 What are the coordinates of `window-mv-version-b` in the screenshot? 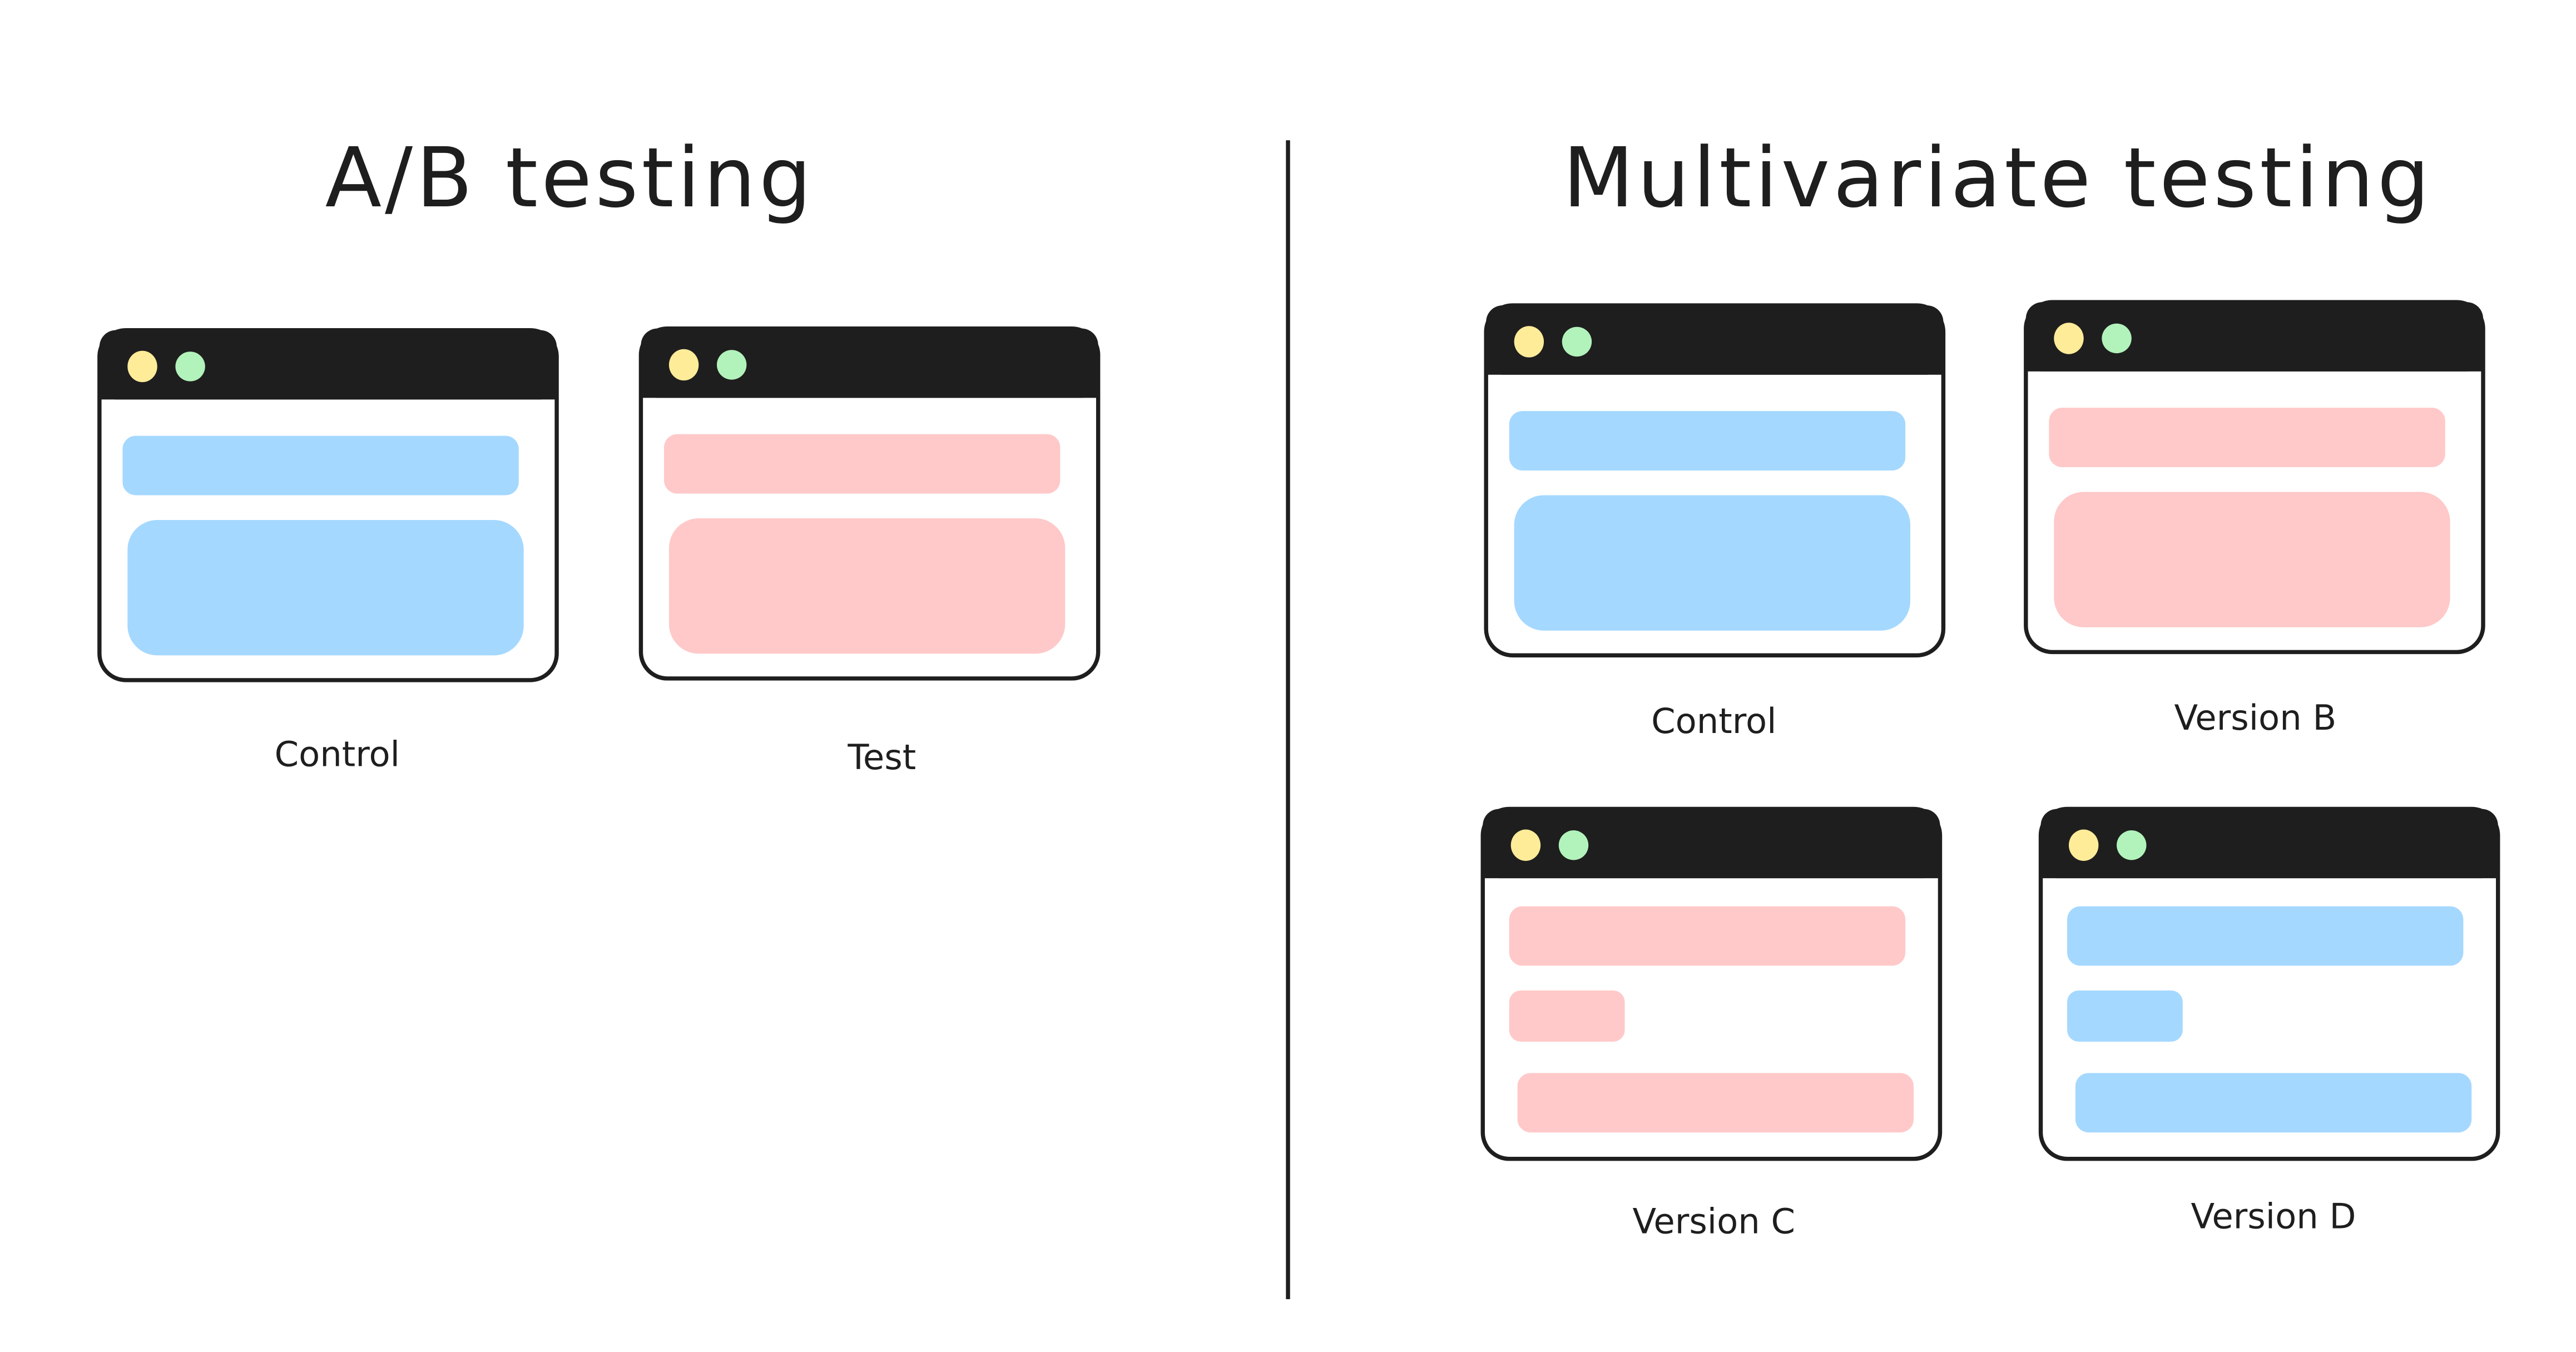 It's located at (2254, 478).